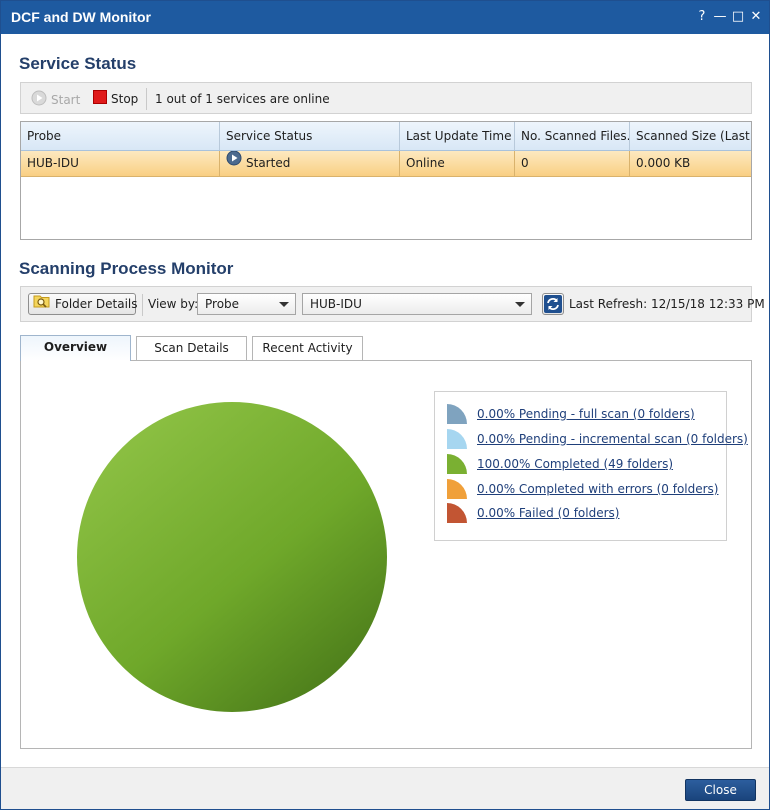 The width and height of the screenshot is (770, 810). I want to click on maximize-button: □, so click(738, 17).